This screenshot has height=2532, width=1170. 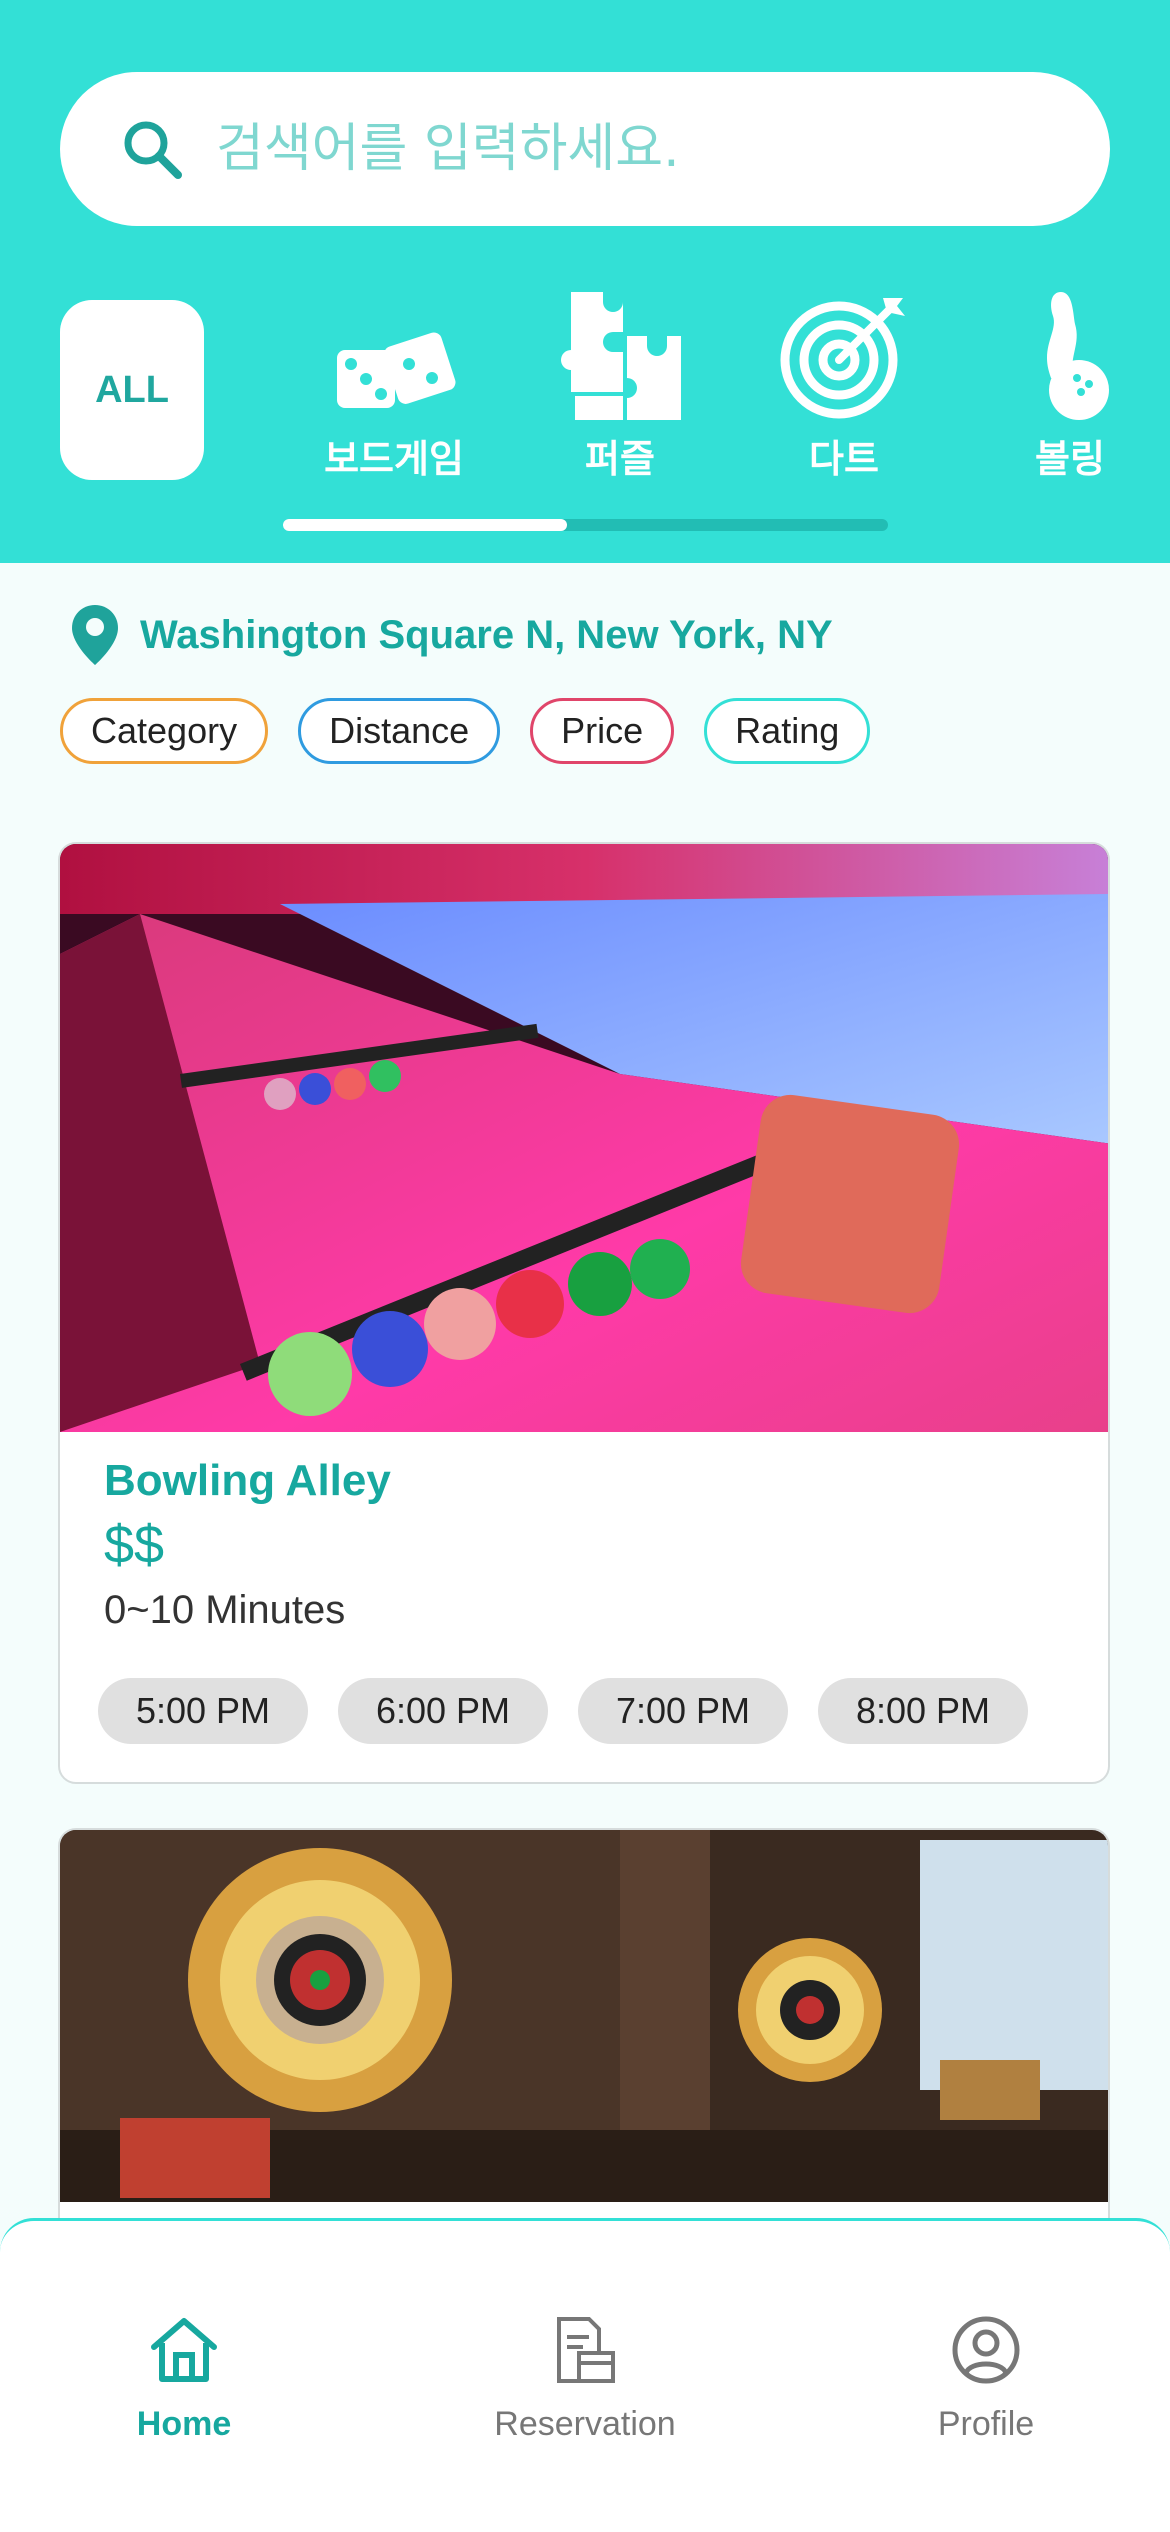 I want to click on search-icon, so click(x=153, y=150).